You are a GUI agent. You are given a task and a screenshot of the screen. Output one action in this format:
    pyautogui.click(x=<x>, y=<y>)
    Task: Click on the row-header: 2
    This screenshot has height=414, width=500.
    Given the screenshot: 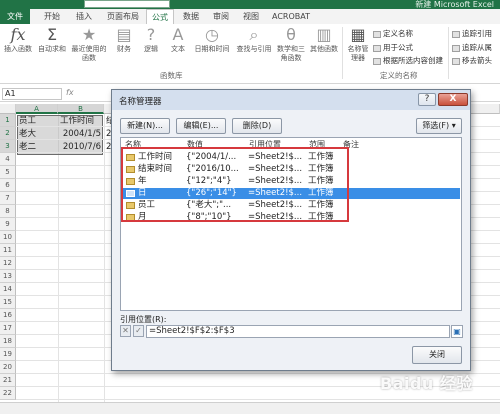 What is the action you would take?
    pyautogui.click(x=8, y=133)
    